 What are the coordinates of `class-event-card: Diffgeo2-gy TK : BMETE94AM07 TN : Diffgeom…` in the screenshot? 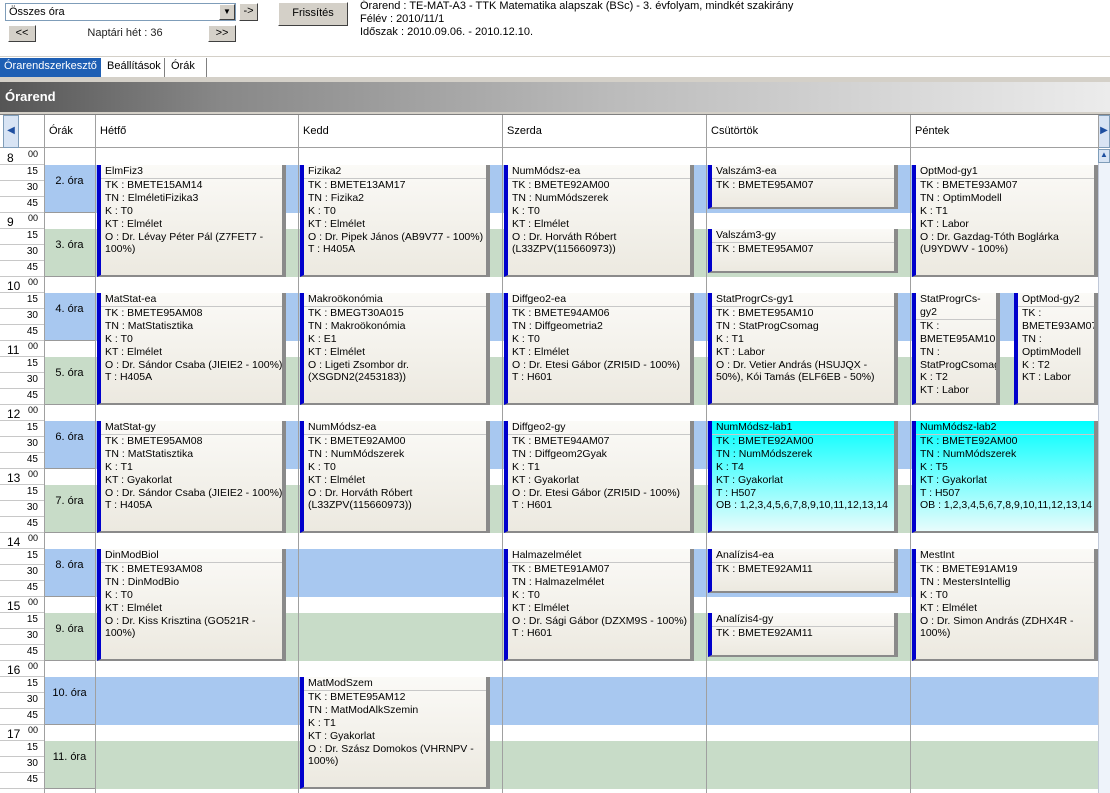 It's located at (599, 477).